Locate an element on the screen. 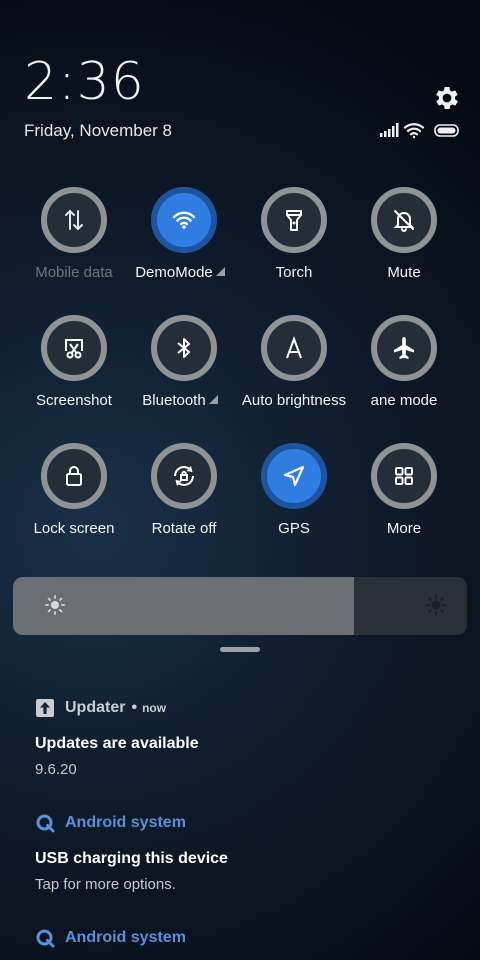 Image resolution: width=480 pixels, height=960 pixels. tile-rotate-off: Rotate off is located at coordinates (184, 498).